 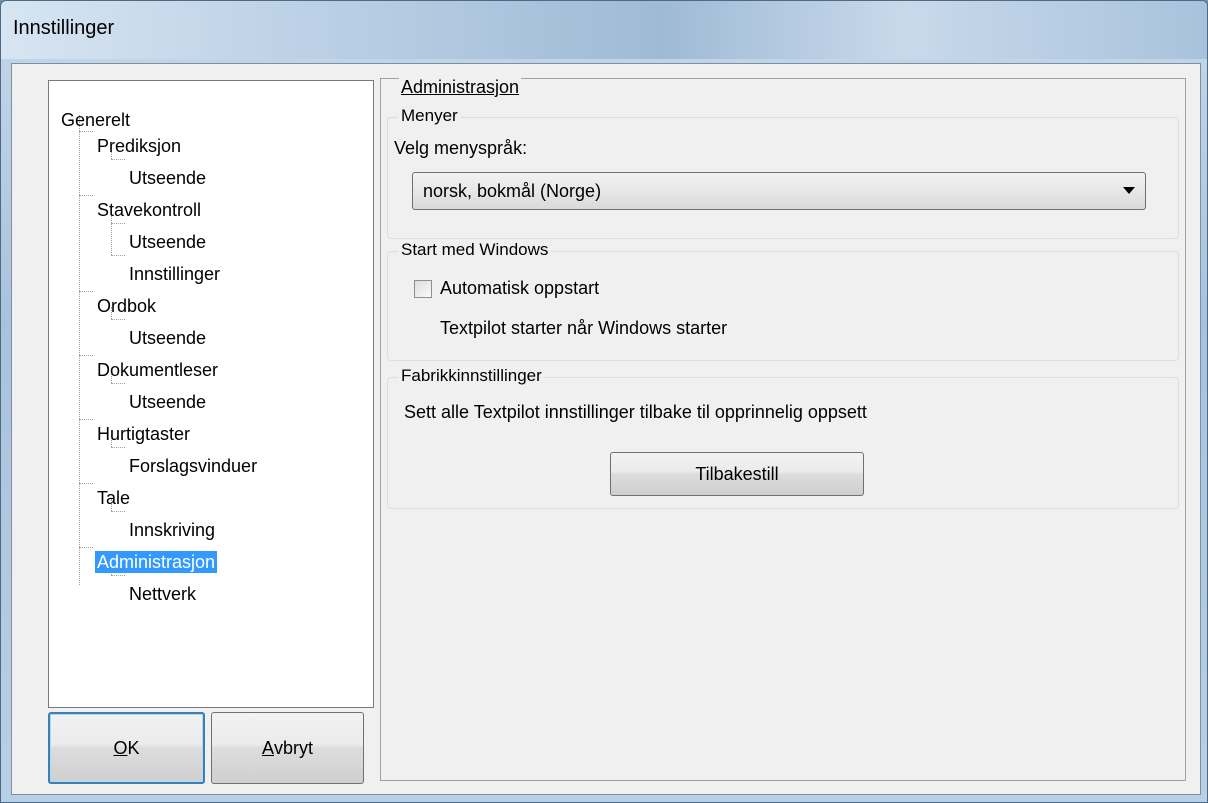 I want to click on chevron-down-icon, so click(x=1129, y=190).